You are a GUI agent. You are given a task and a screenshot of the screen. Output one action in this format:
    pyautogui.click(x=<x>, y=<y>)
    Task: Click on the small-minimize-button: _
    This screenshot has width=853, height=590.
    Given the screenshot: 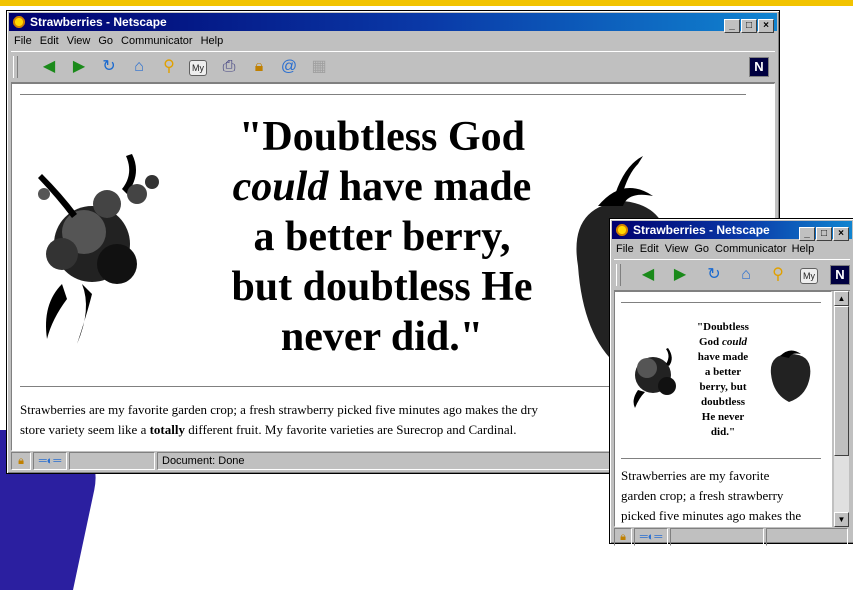 What is the action you would take?
    pyautogui.click(x=807, y=234)
    